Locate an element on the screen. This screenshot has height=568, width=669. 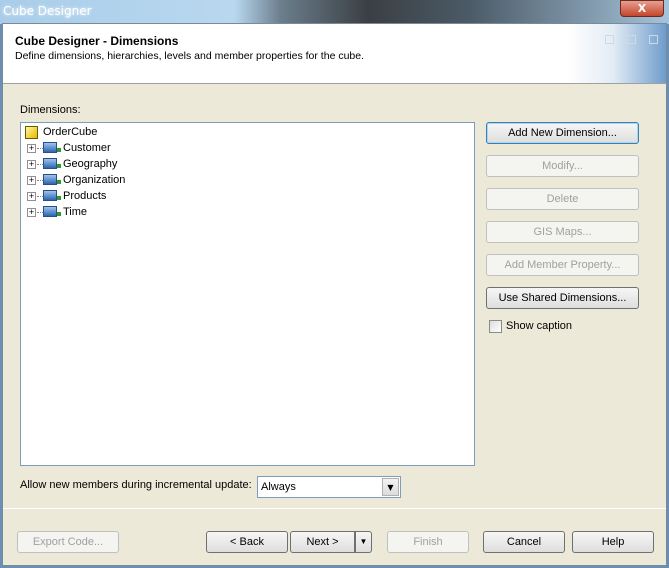
next-button: Next > is located at coordinates (322, 542).